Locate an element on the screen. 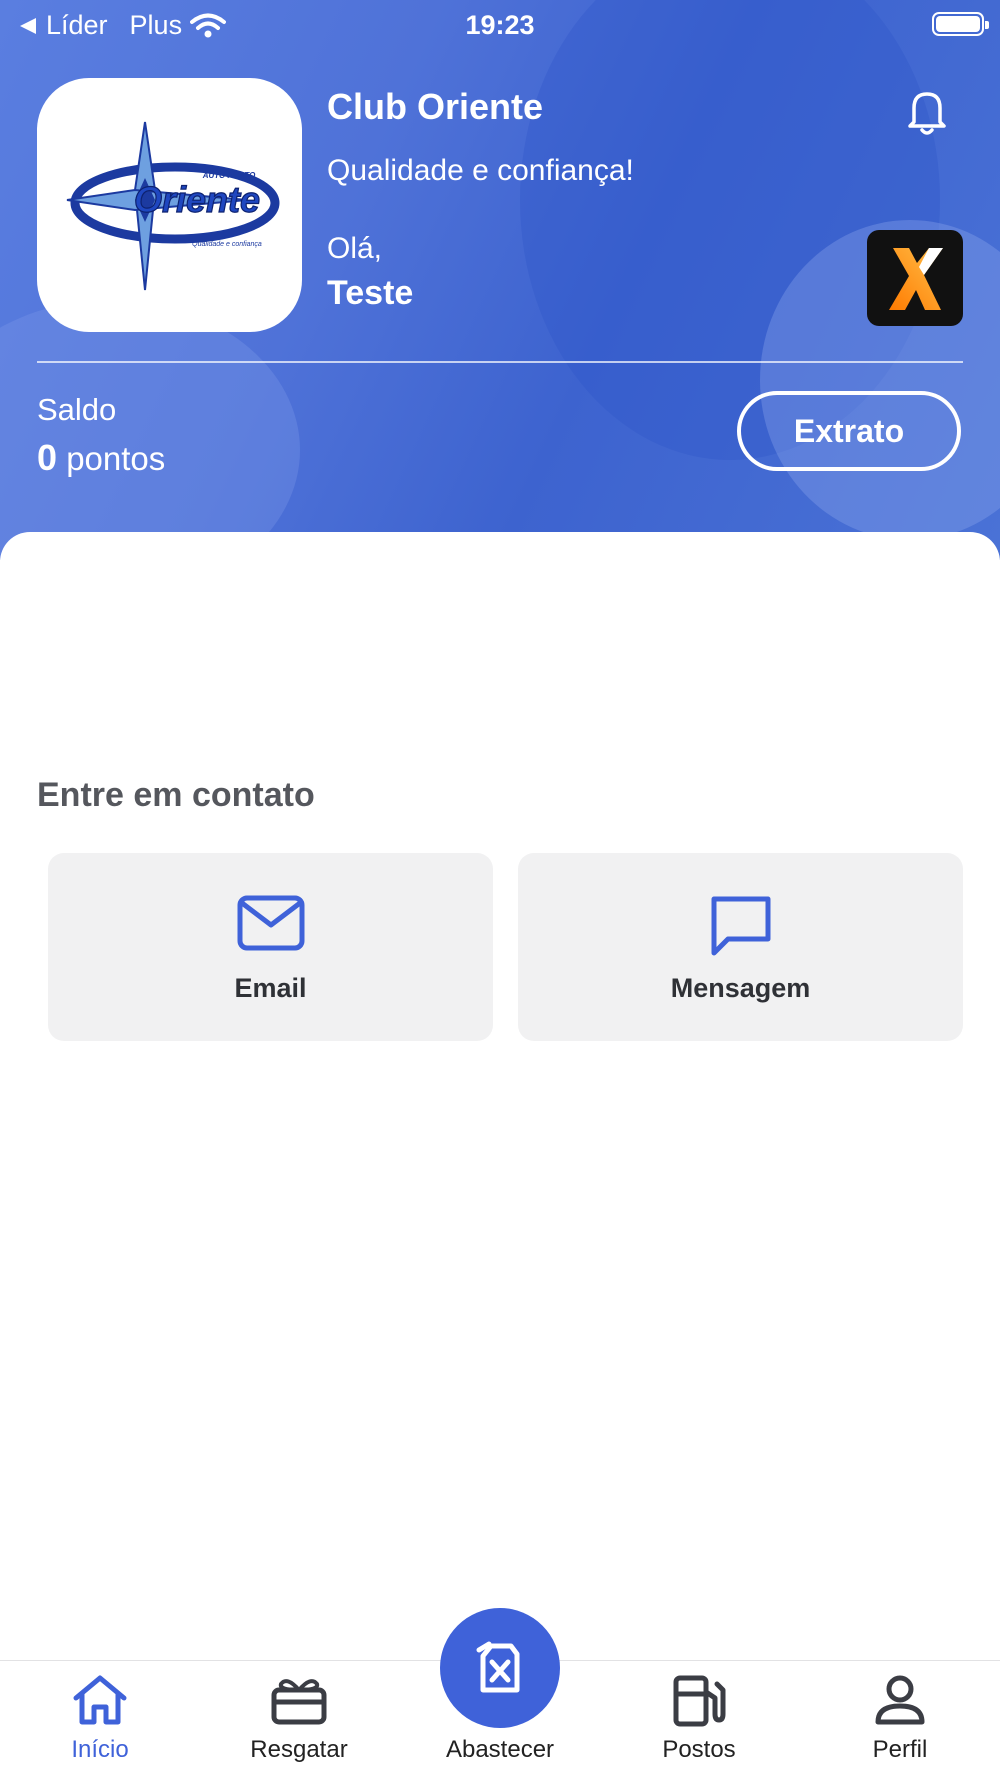  club-logo: Oriente AUTO POSTO Qualidade e confiança is located at coordinates (169, 205).